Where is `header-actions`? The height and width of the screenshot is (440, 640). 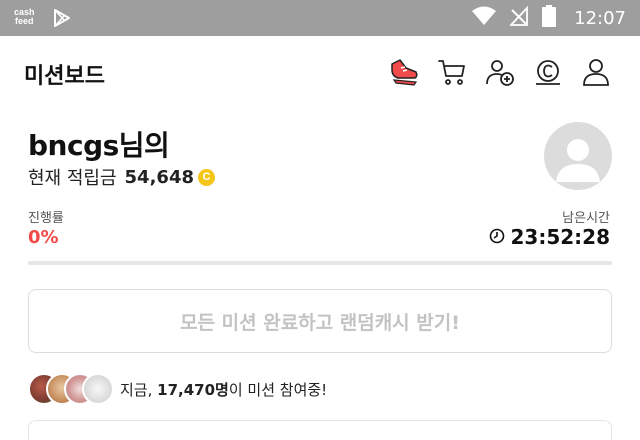
header-actions is located at coordinates (500, 72).